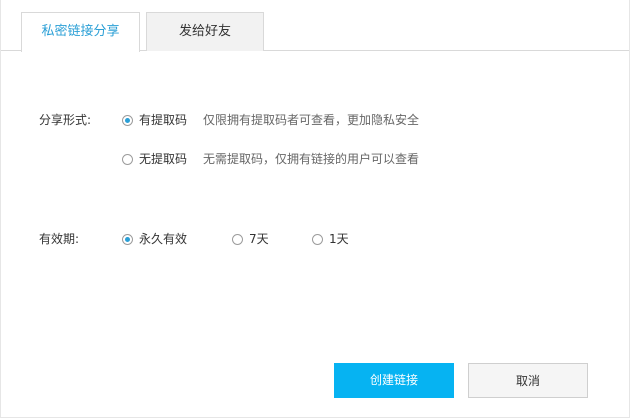  Describe the element at coordinates (80, 32) in the screenshot. I see `tab-private-link: 私密链接分享` at that location.